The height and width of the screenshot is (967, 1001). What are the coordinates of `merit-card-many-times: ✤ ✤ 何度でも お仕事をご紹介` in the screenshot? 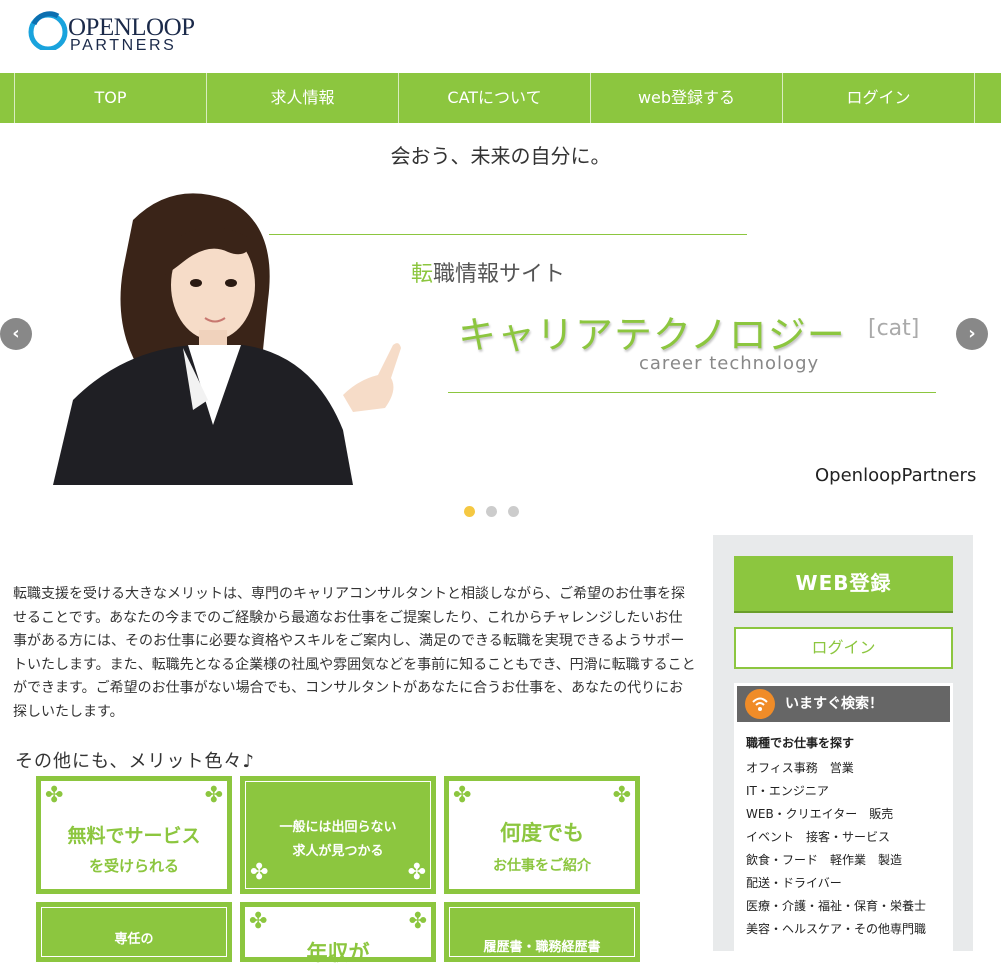 It's located at (542, 835).